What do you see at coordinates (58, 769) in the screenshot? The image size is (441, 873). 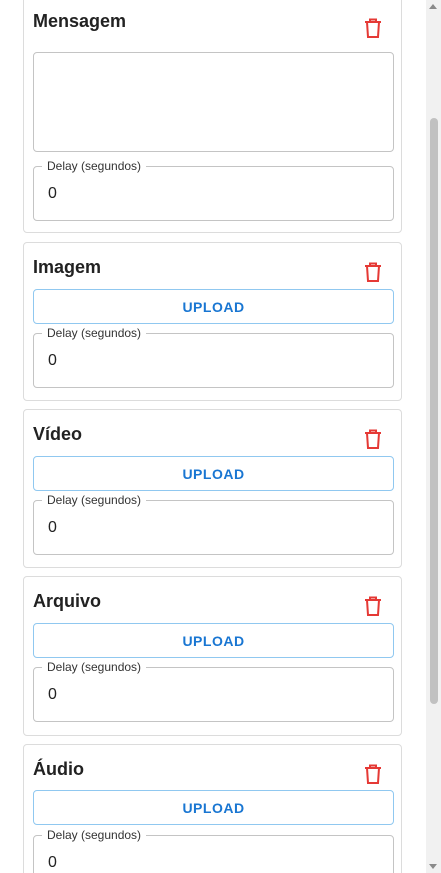 I see `card-title: Áudio` at bounding box center [58, 769].